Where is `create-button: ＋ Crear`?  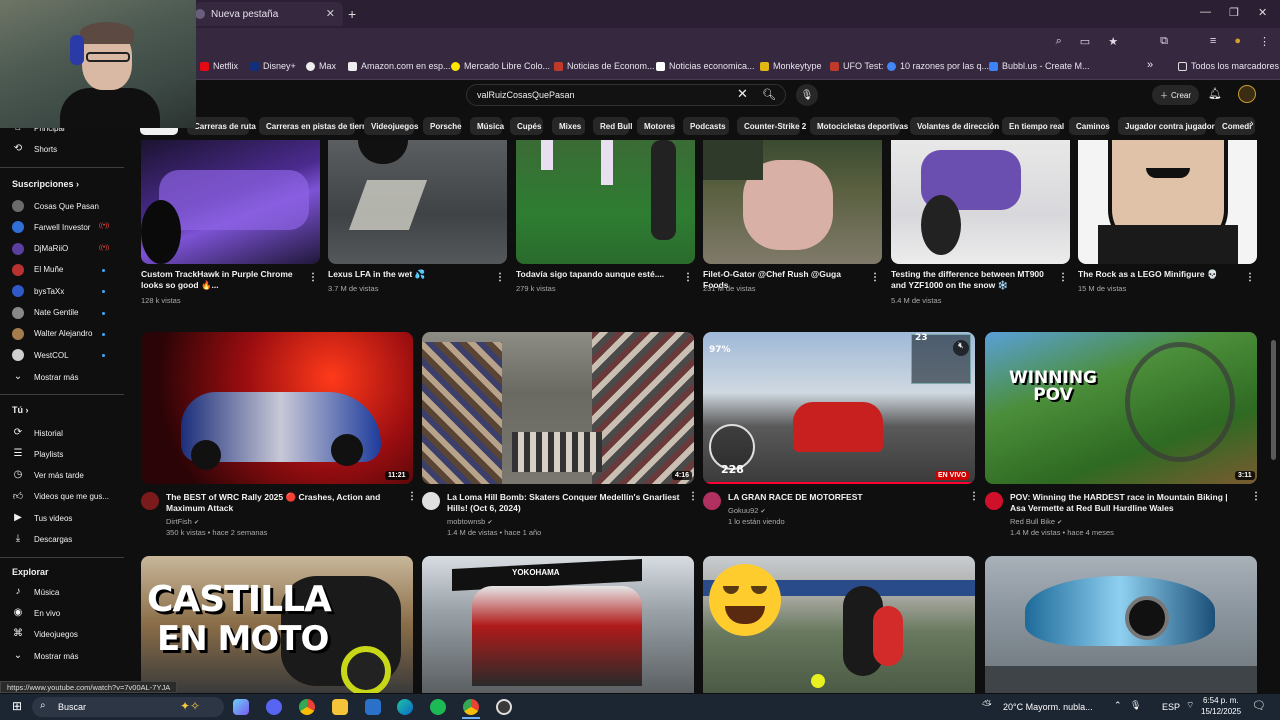 create-button: ＋ Crear is located at coordinates (1176, 95).